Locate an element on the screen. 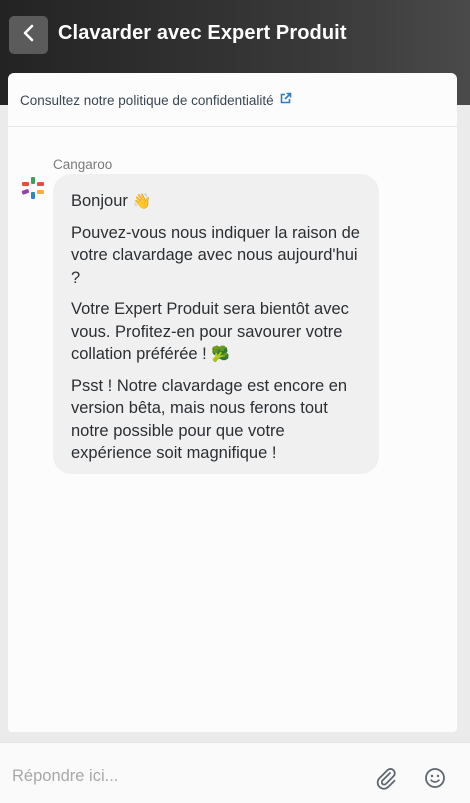  broccoli-icon: 🥦 is located at coordinates (221, 354).